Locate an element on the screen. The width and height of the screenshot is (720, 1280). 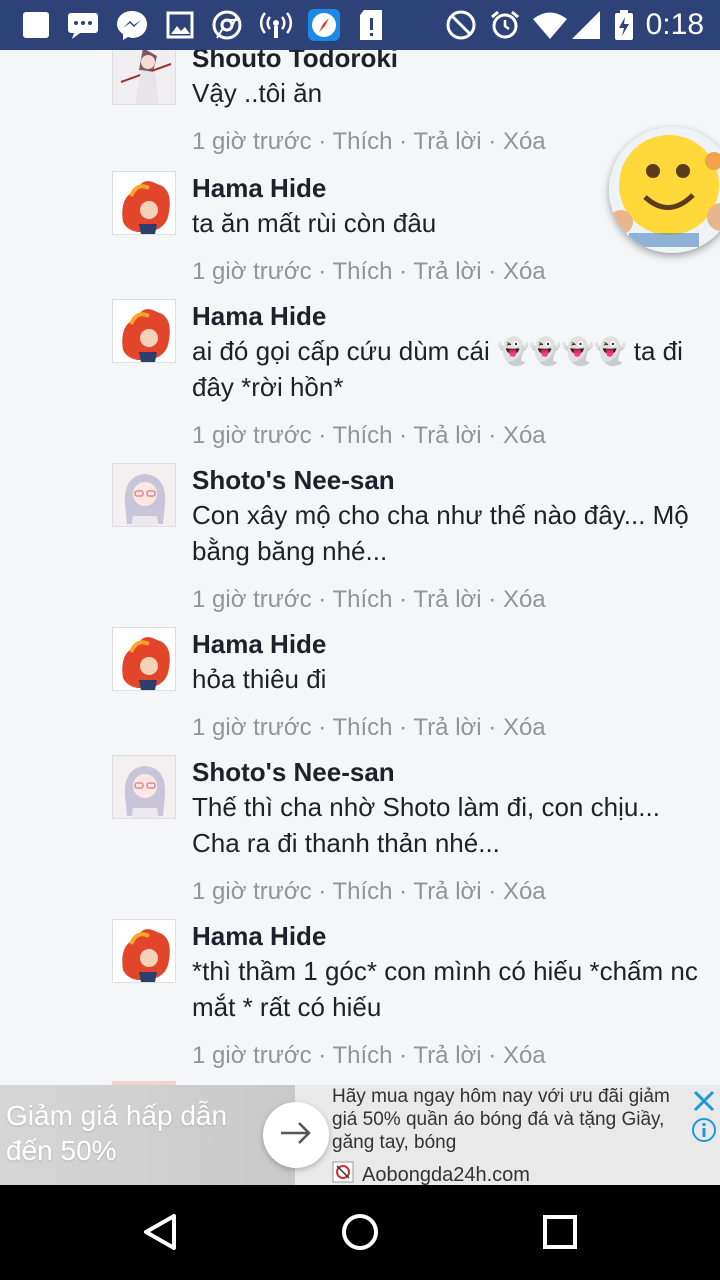
signal-icon is located at coordinates (586, 25).